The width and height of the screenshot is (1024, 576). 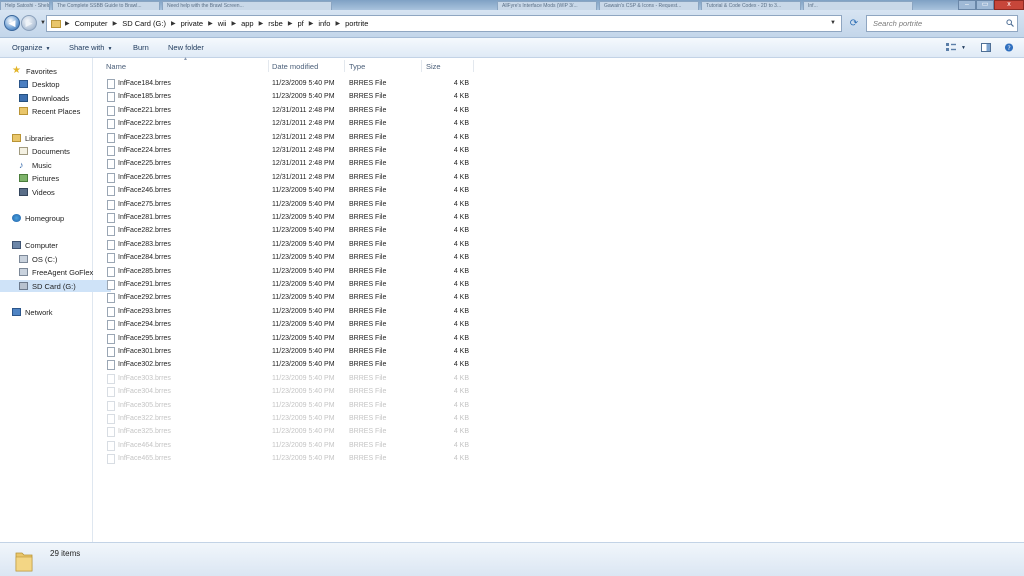 What do you see at coordinates (55, 165) in the screenshot?
I see `nav-item-music: ♪ Music` at bounding box center [55, 165].